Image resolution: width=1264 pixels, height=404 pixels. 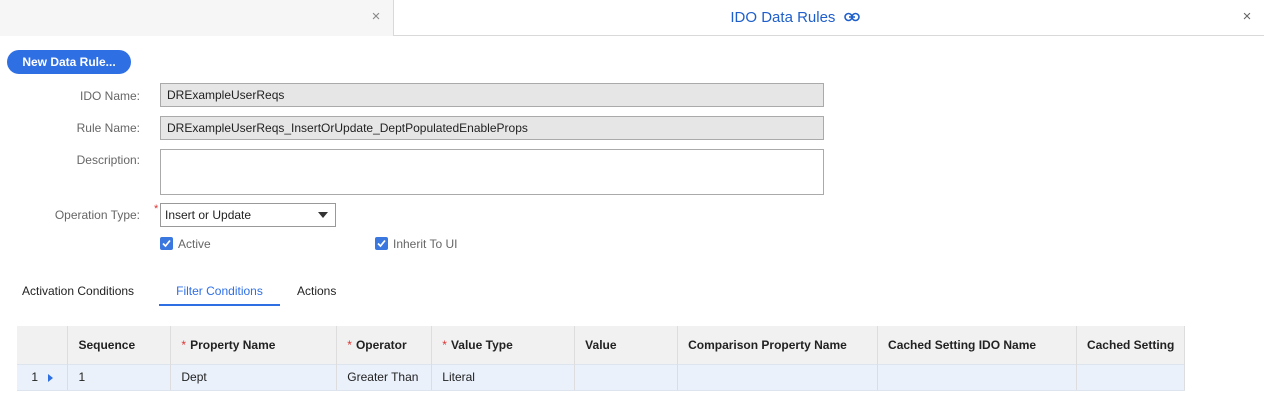 What do you see at coordinates (254, 377) in the screenshot?
I see `cell-property-name: Dept` at bounding box center [254, 377].